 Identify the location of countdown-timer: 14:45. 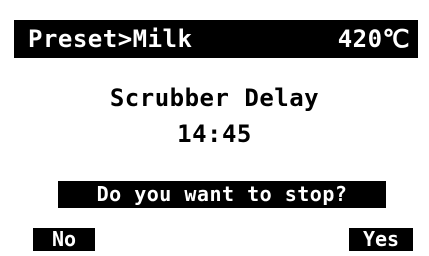
(214, 134).